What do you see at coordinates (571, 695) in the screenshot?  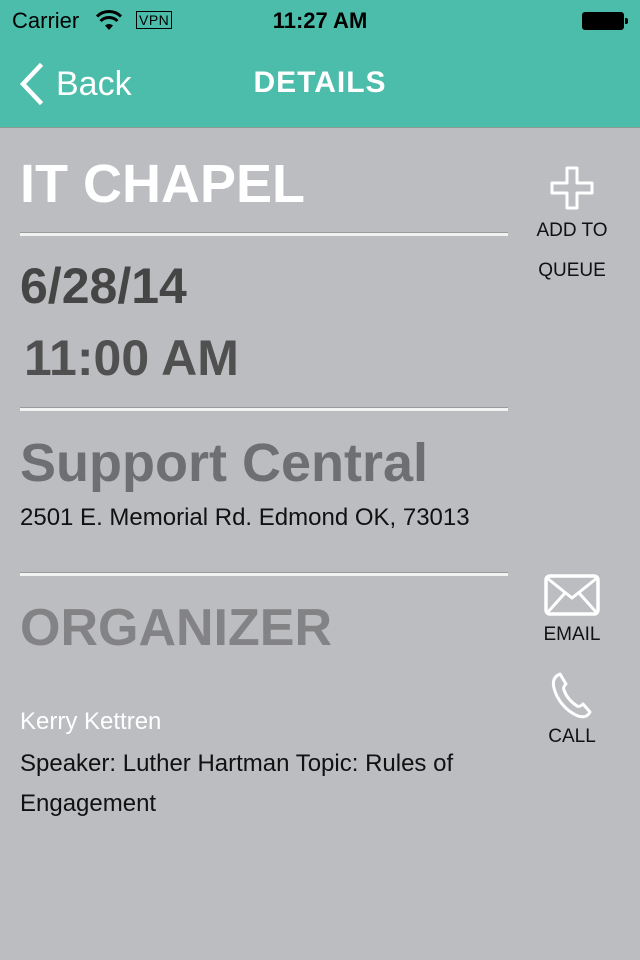 I see `phone-icon` at bounding box center [571, 695].